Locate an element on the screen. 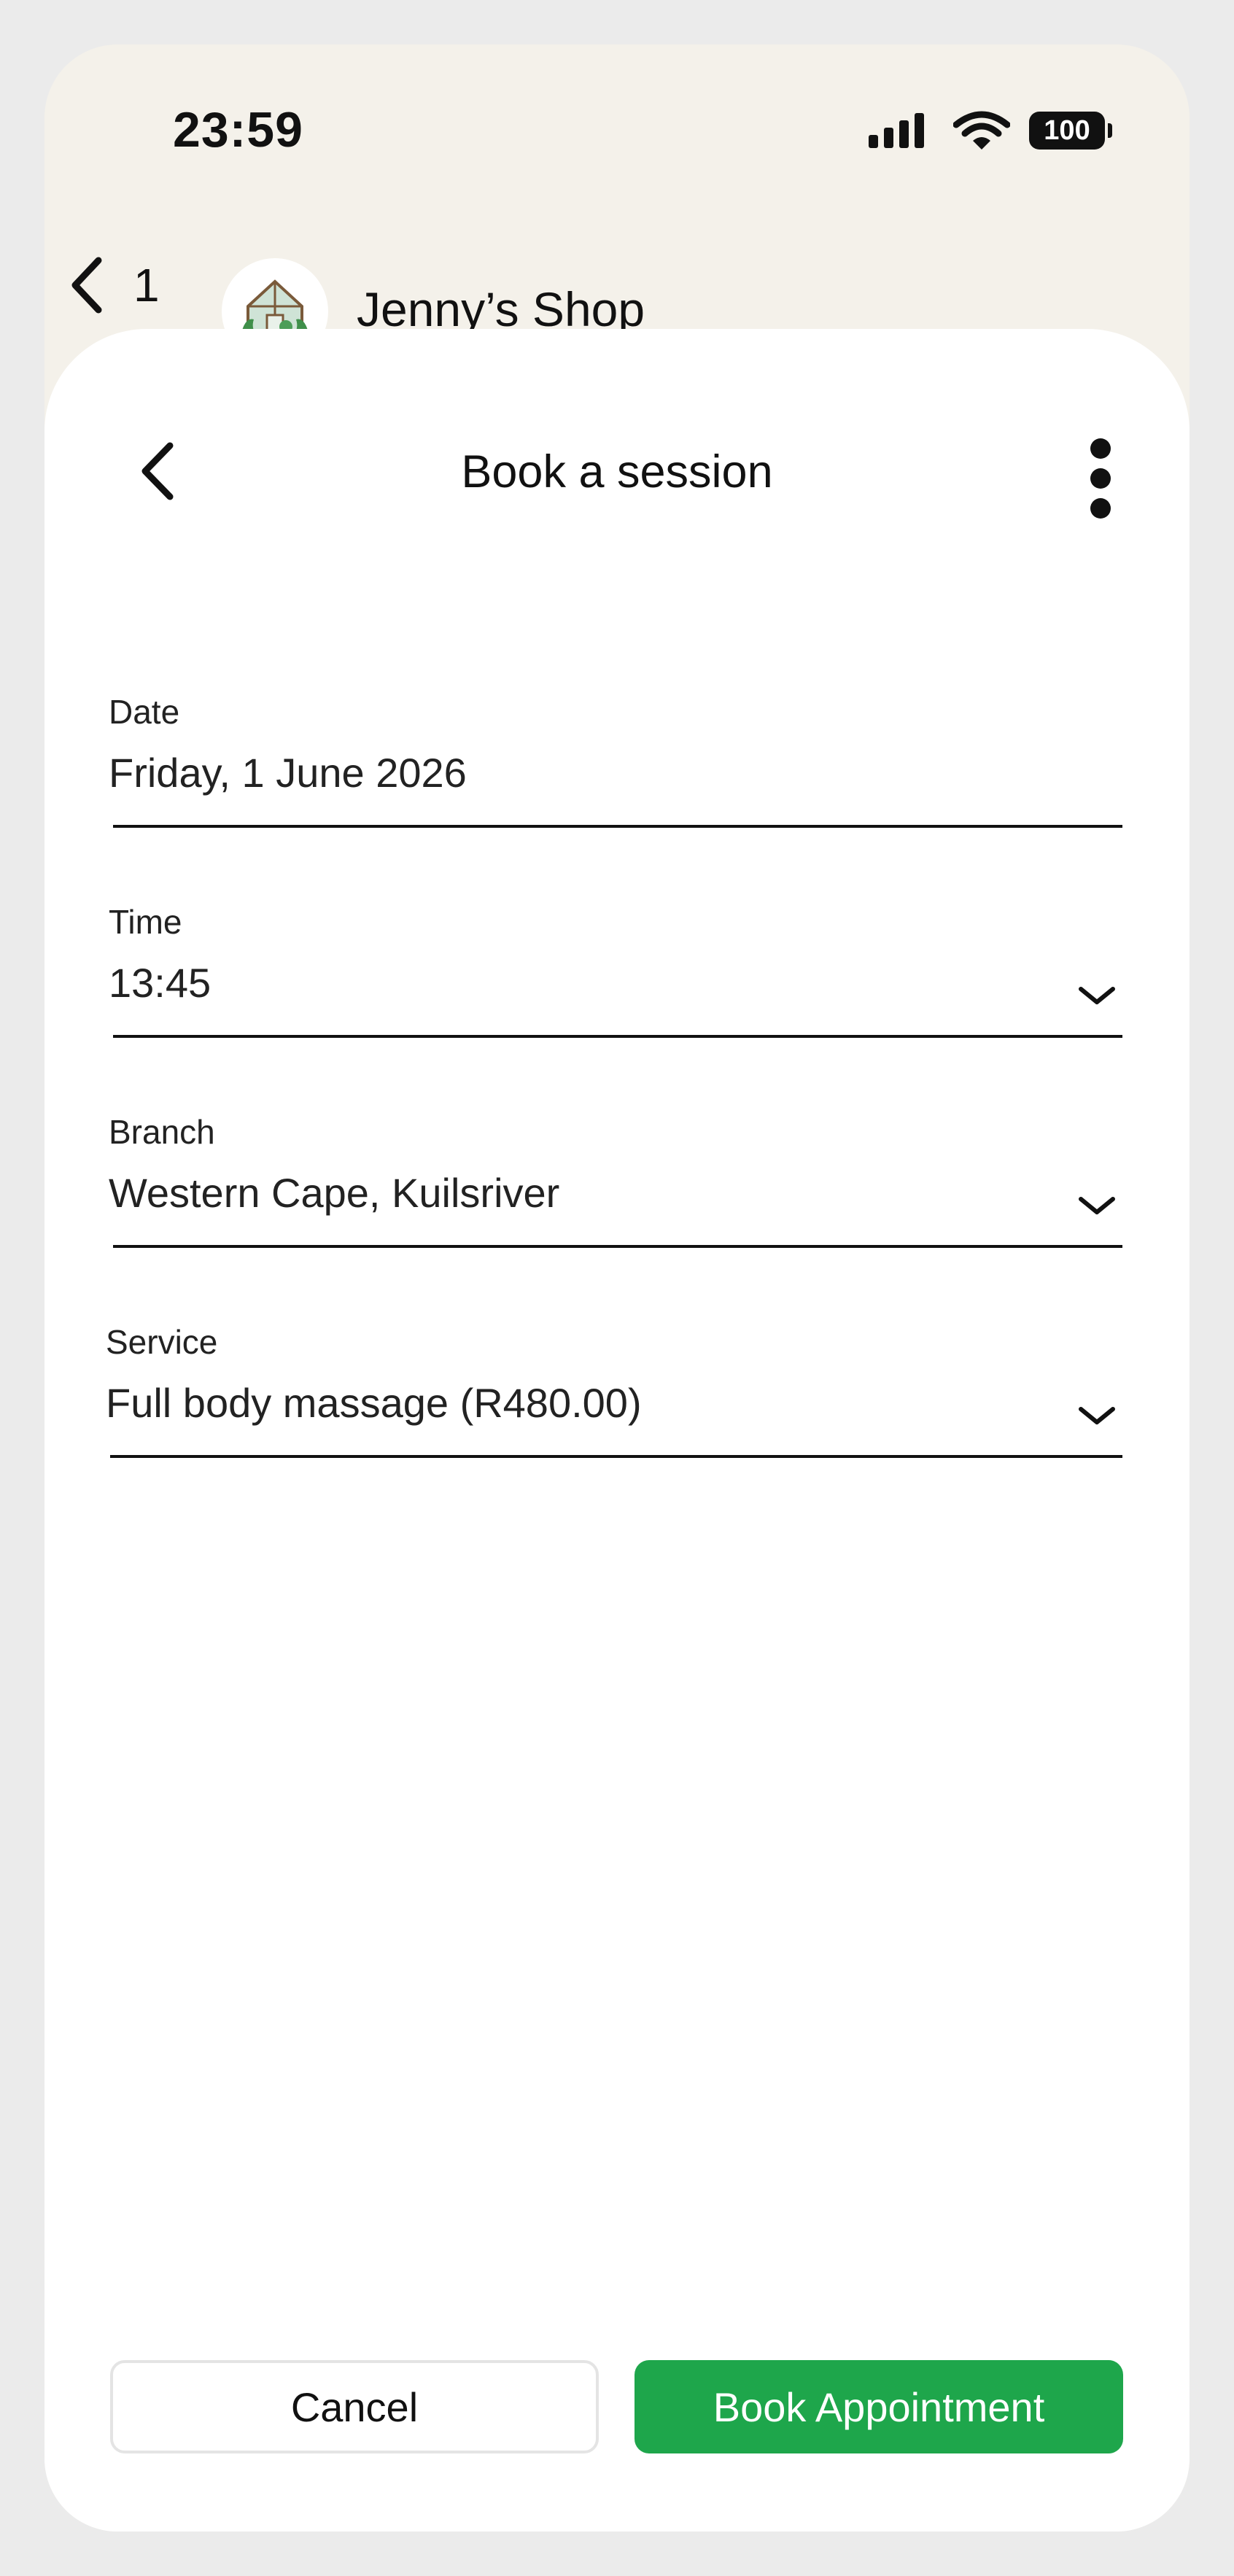 This screenshot has width=1234, height=2576. branch-value: Western Cape, Kuilsriver is located at coordinates (334, 1193).